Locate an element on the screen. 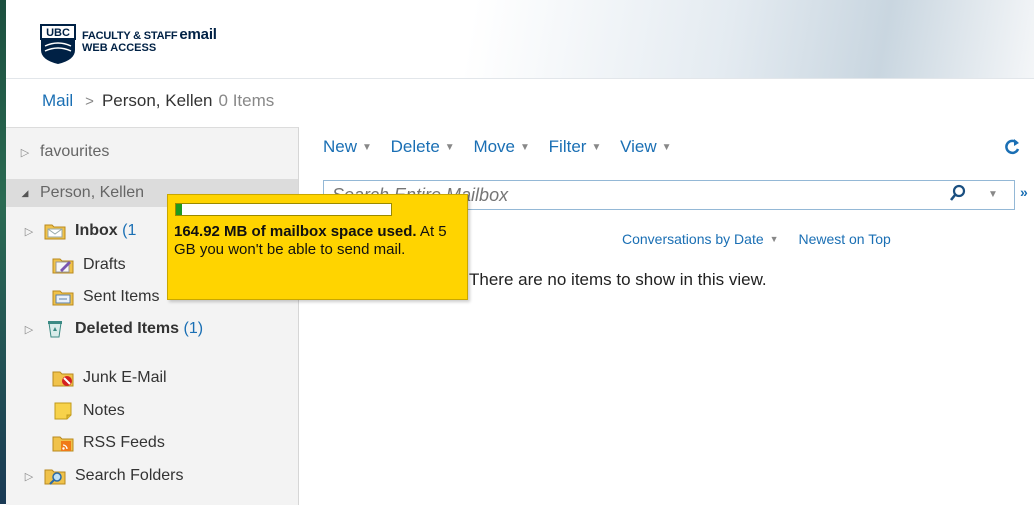  nav-item-notes: Notes is located at coordinates (88, 411).